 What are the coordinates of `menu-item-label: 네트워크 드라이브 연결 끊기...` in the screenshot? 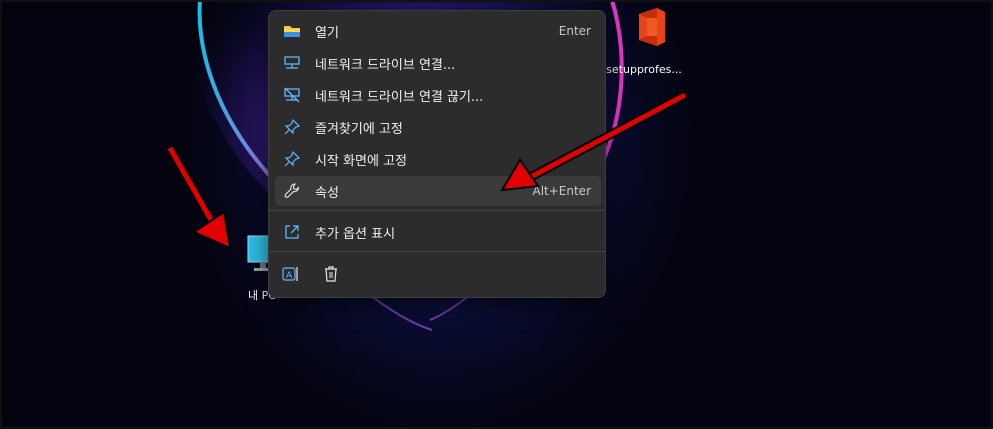 It's located at (399, 97).